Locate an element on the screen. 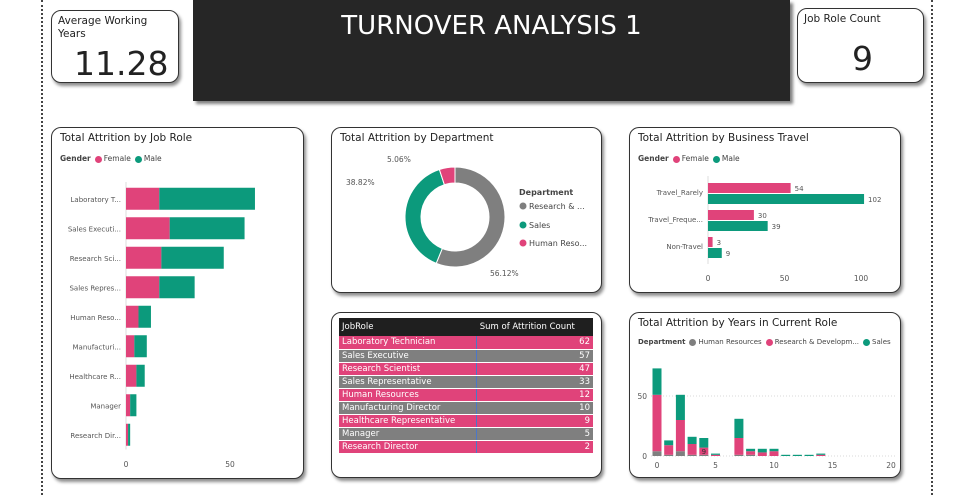  kpi-label: Job Role Count is located at coordinates (842, 19).